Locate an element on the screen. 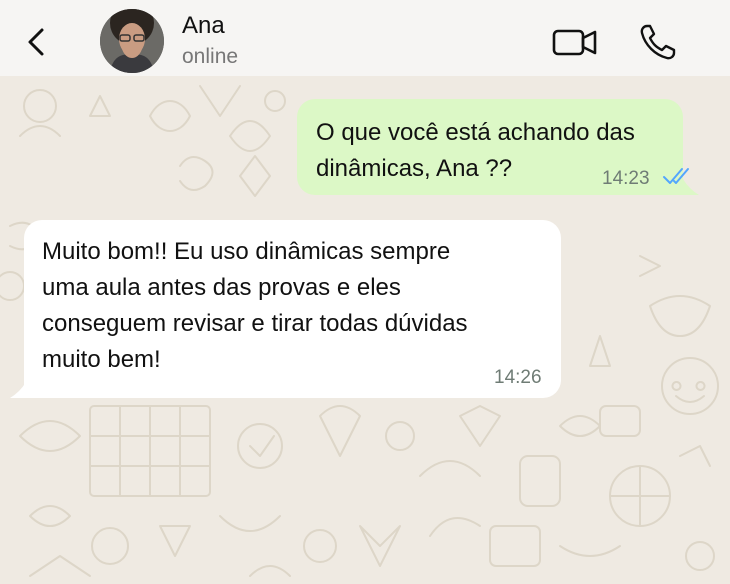 The width and height of the screenshot is (730, 584). back-chevron-icon is located at coordinates (37, 42).